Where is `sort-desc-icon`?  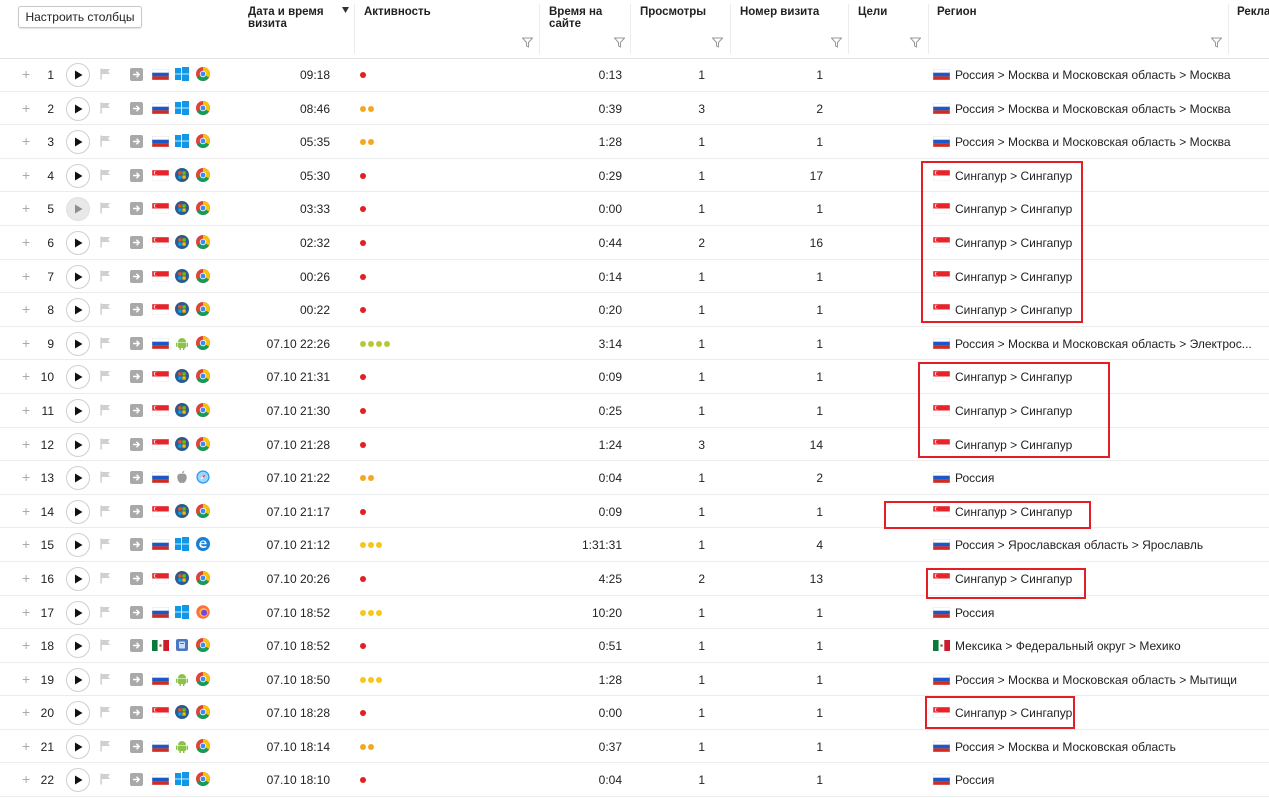 sort-desc-icon is located at coordinates (345, 10).